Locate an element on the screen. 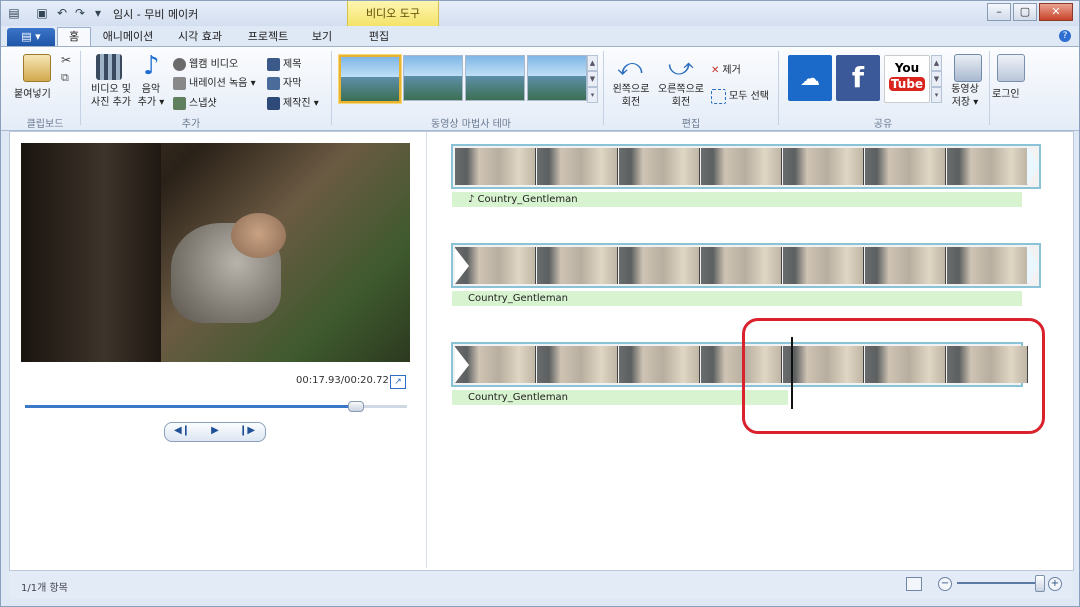 The image size is (1080, 607). zoom-in-button: + is located at coordinates (1055, 584).